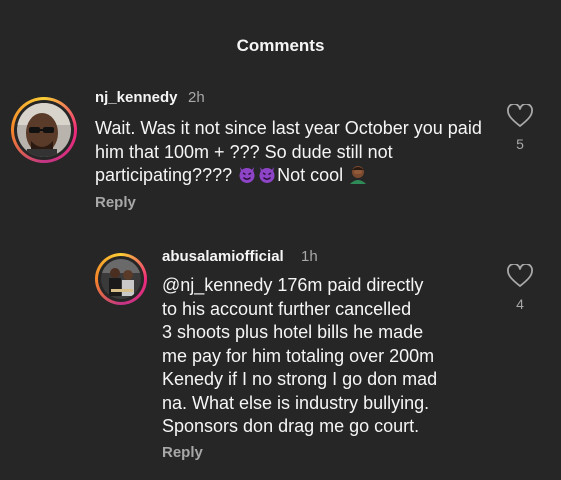  What do you see at coordinates (196, 97) in the screenshot?
I see `comment-timestamp: 2h` at bounding box center [196, 97].